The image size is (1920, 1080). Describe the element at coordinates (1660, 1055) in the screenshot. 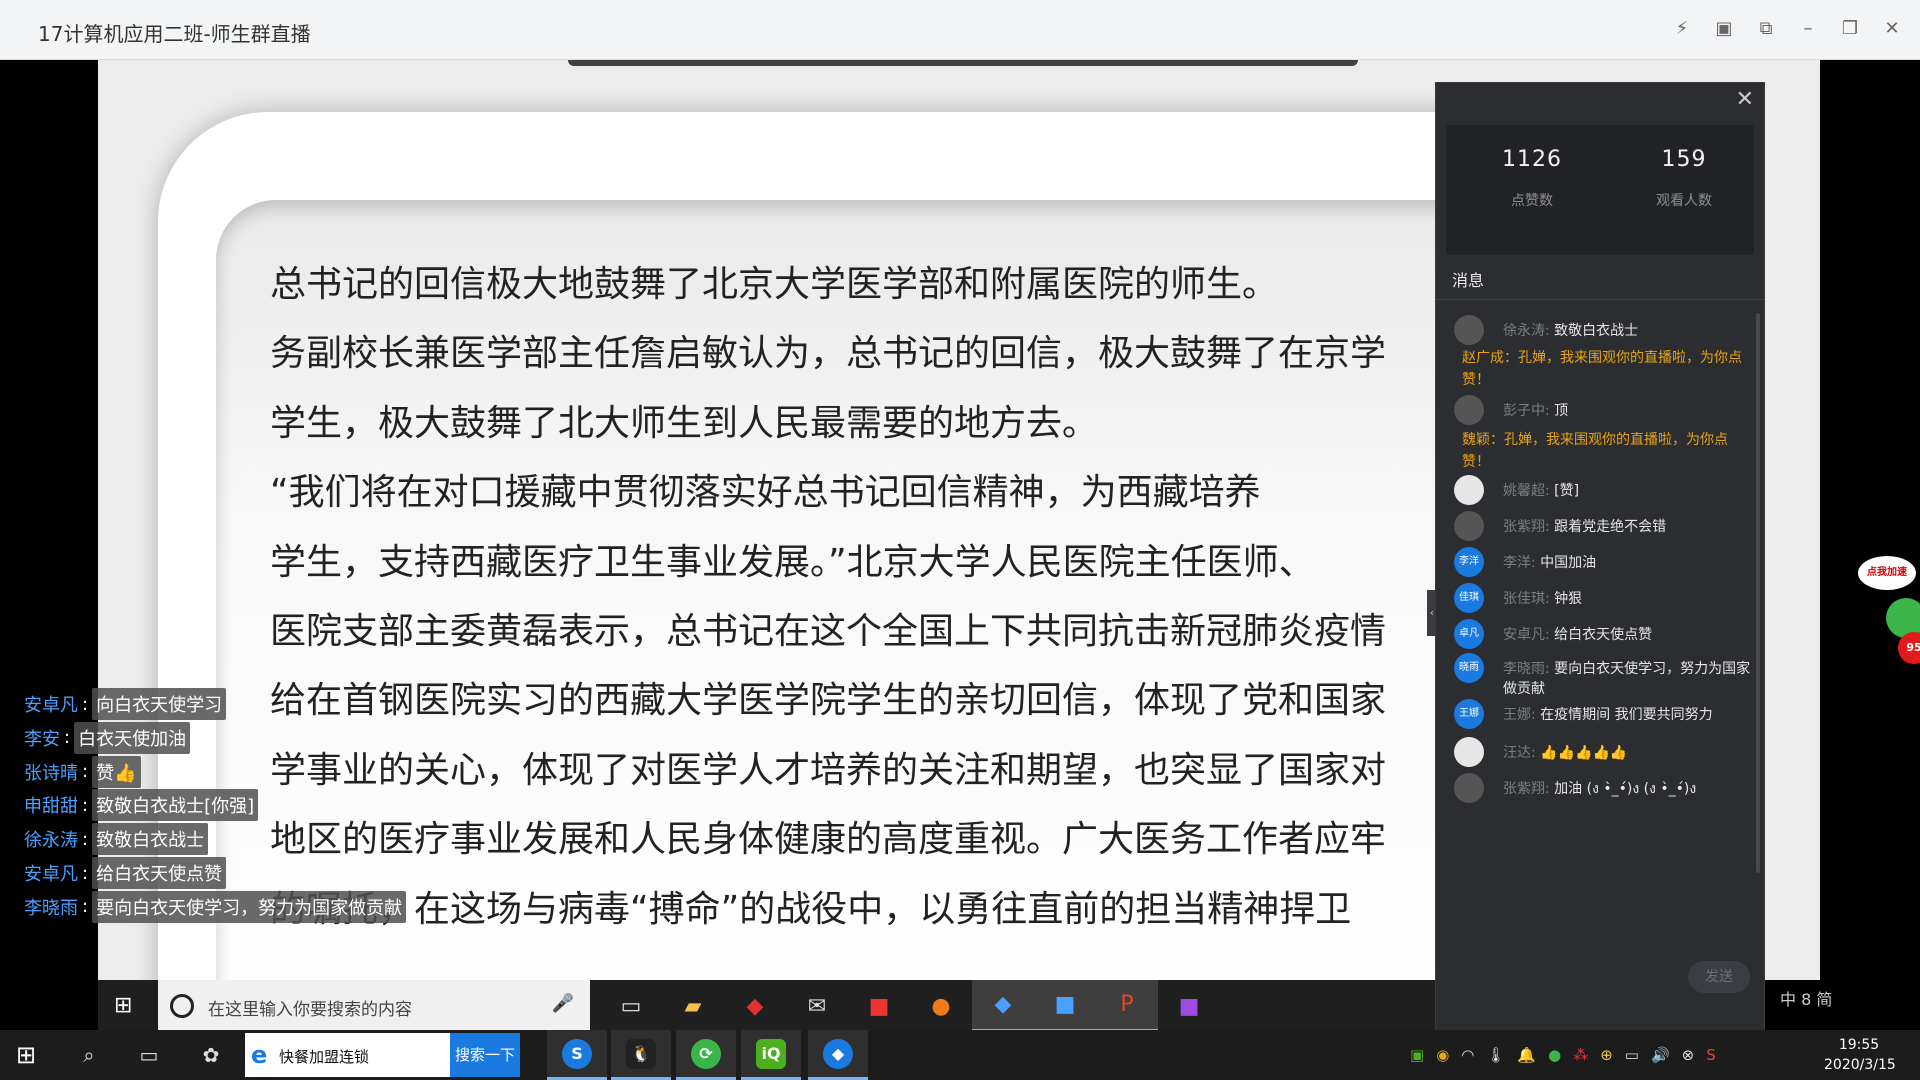

I see `tray-volume-icon: 🔊` at that location.